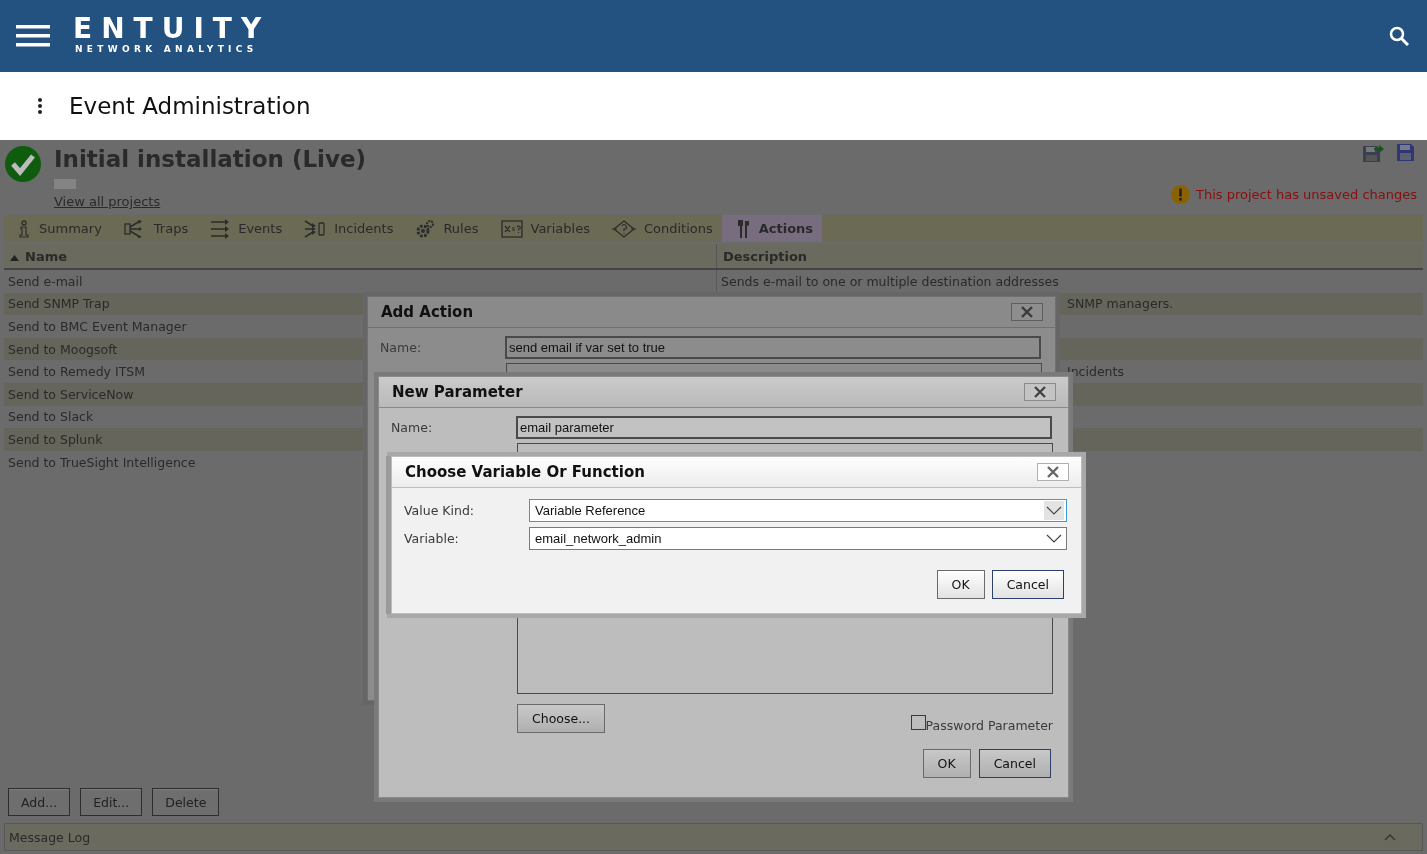 The height and width of the screenshot is (854, 1427). Describe the element at coordinates (1399, 36) in the screenshot. I see `search-icon` at that location.